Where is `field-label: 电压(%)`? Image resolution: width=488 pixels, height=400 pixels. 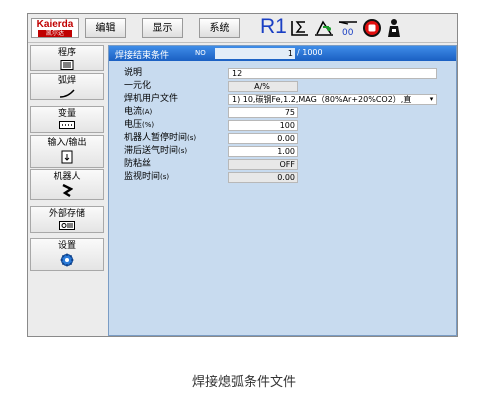
field-label: 电压(%) is located at coordinates (139, 125).